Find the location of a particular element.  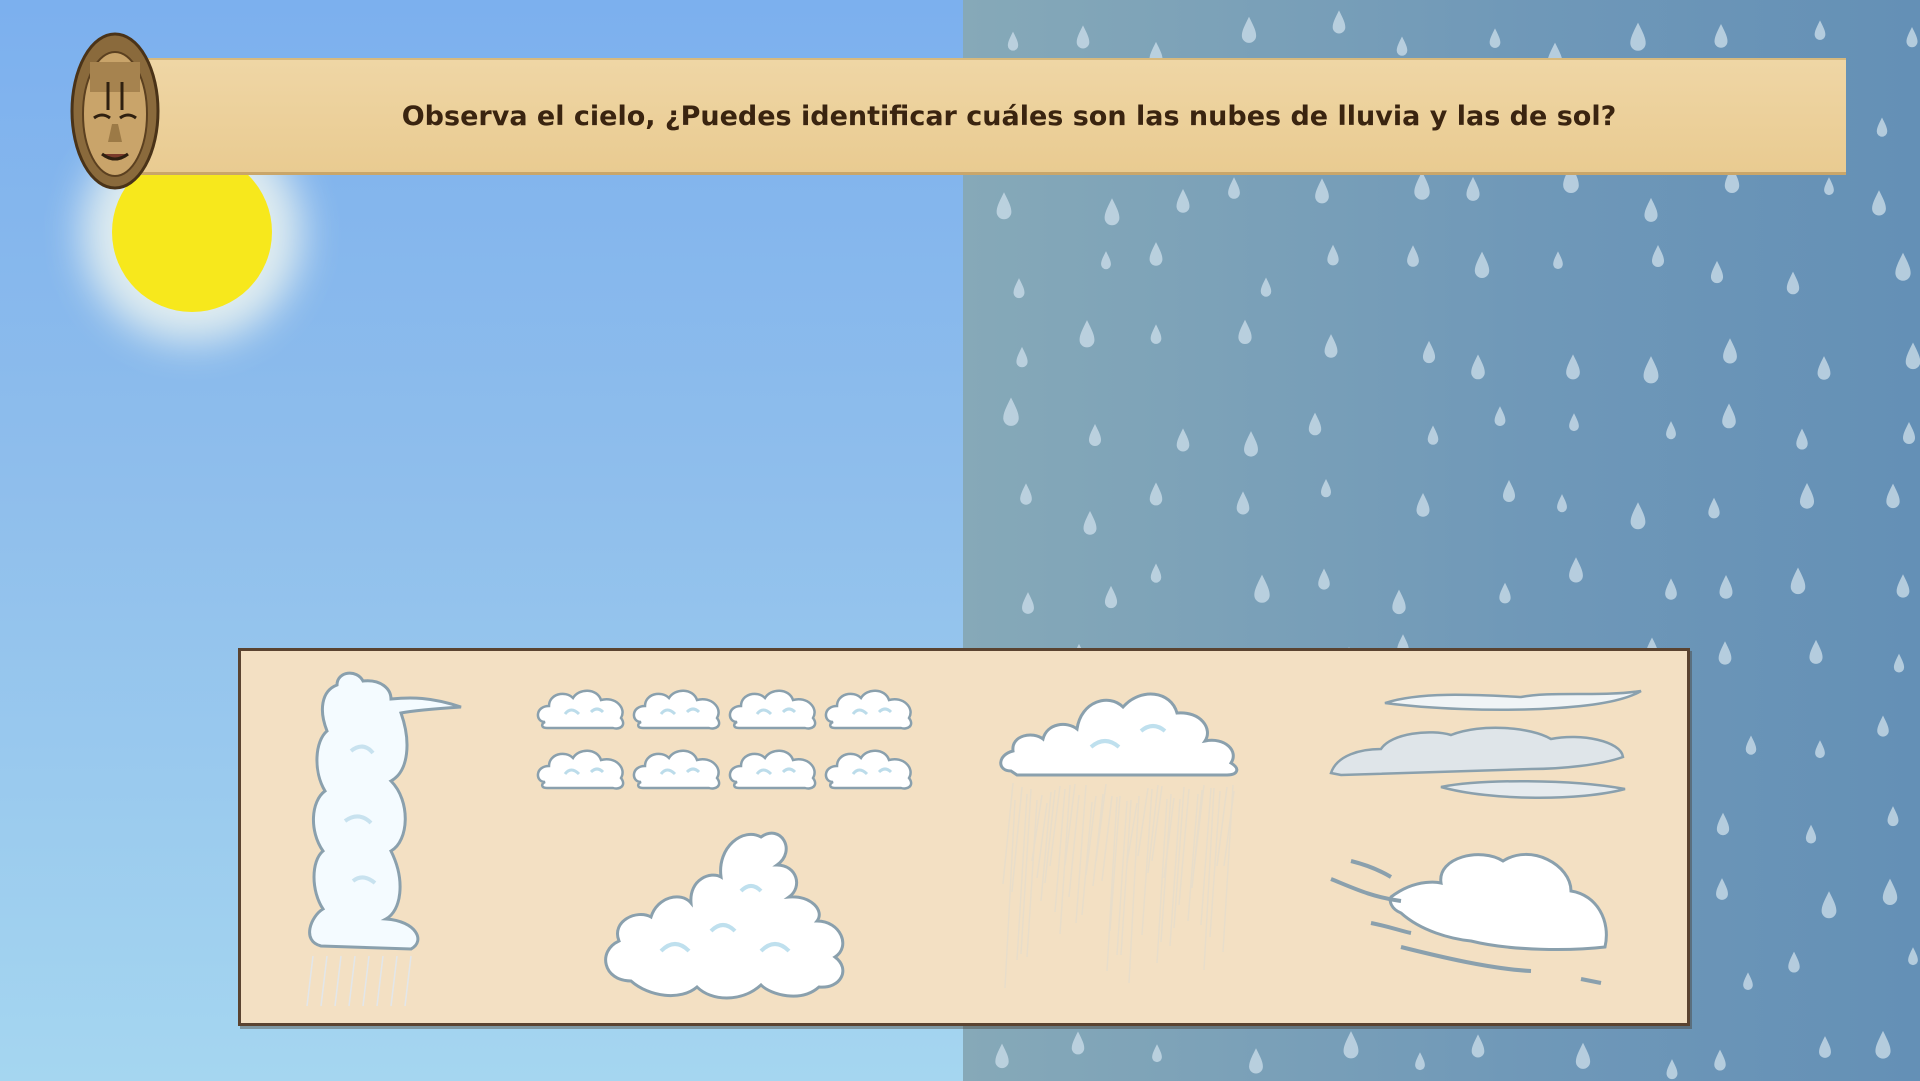

cloud-stratus is located at coordinates (1485, 744).